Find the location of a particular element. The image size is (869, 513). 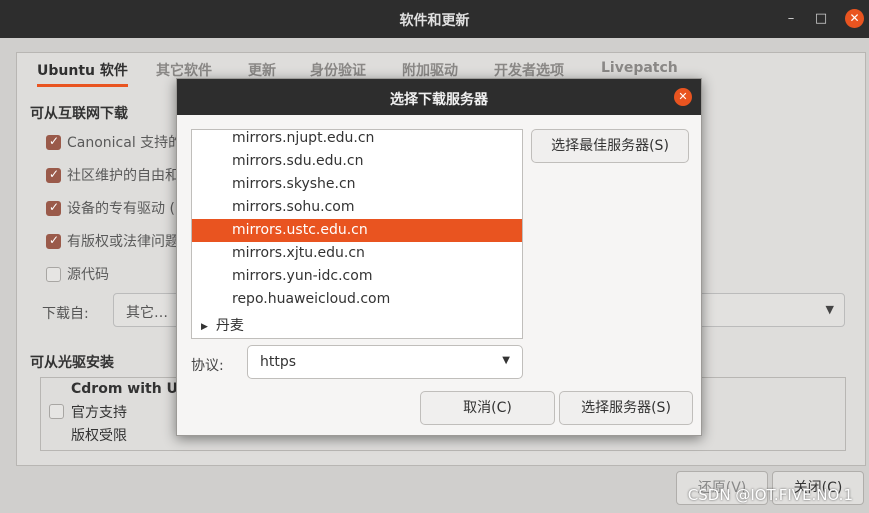

option-proprietary-drivers: 设备的专有驱动 ( is located at coordinates (110, 208).